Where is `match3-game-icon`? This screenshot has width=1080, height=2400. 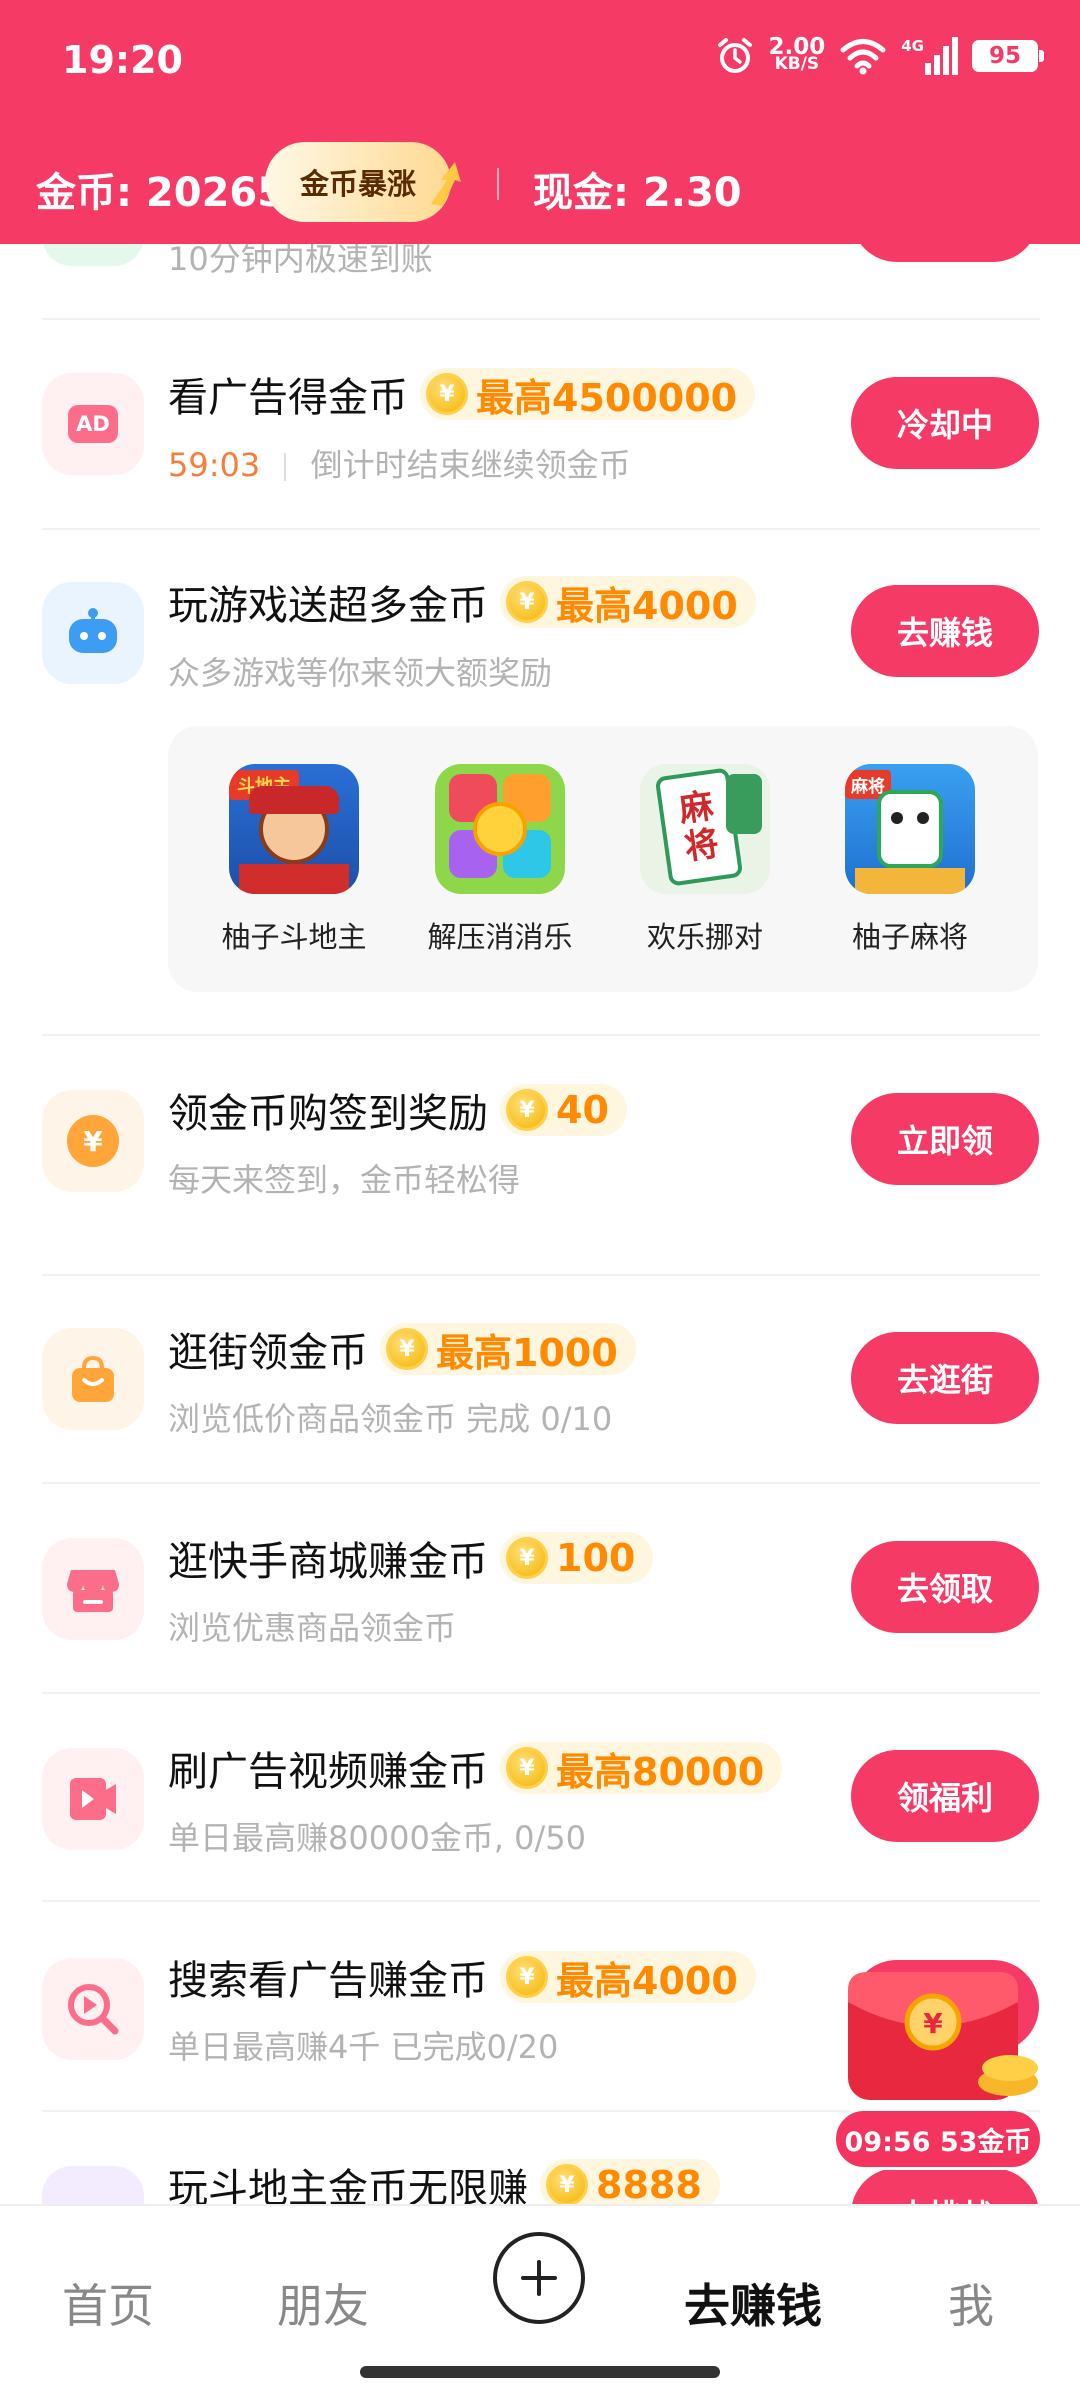
match3-game-icon is located at coordinates (500, 829).